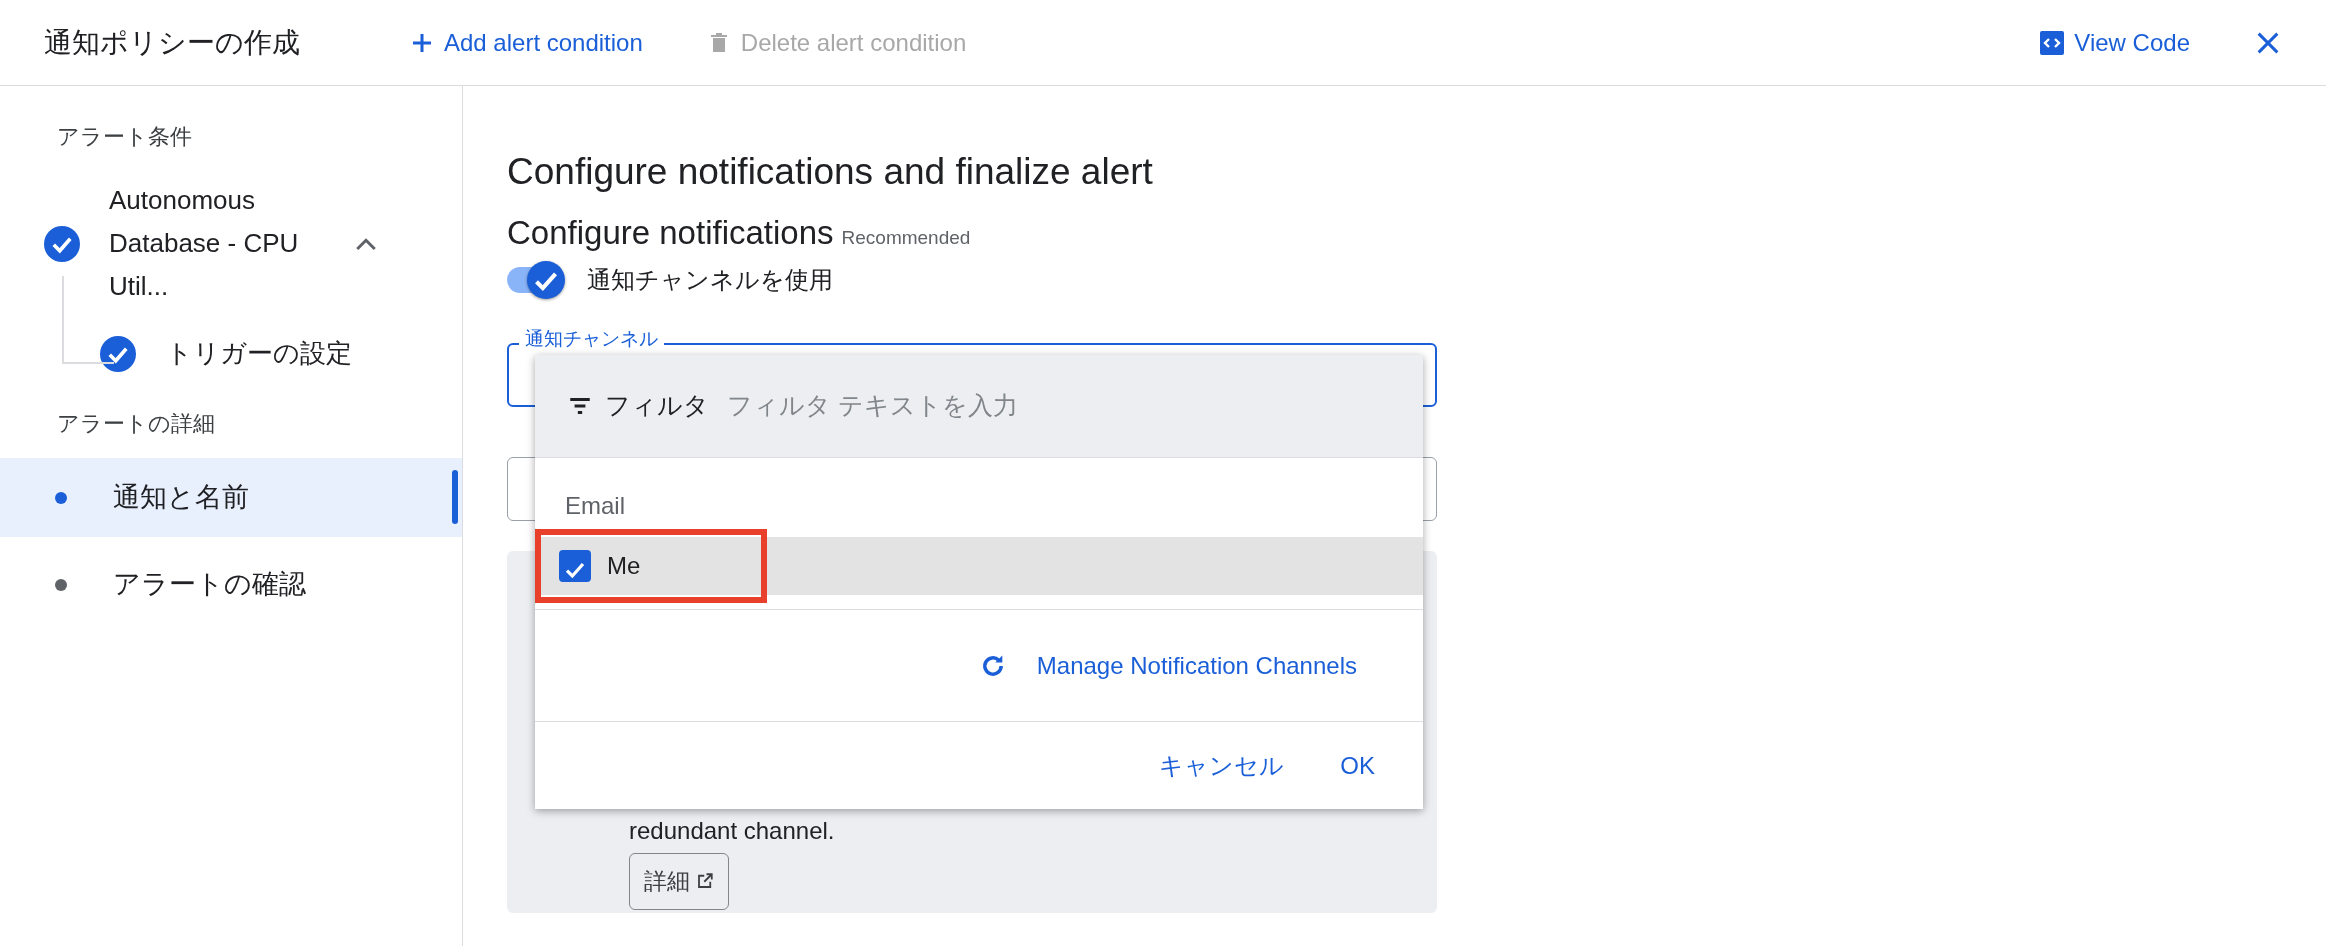  I want to click on page-heading: Configure notifications and finalize alert, so click(830, 172).